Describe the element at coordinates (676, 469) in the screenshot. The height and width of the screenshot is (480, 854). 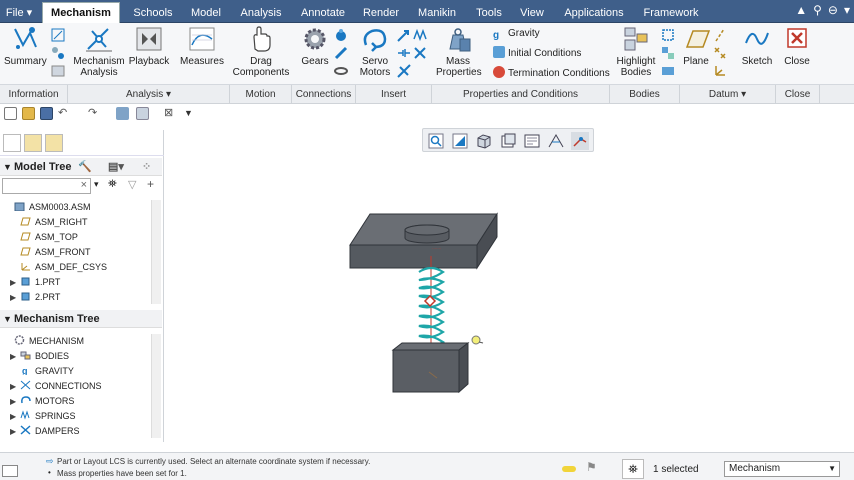
I see `selection-count: 1 selected` at that location.